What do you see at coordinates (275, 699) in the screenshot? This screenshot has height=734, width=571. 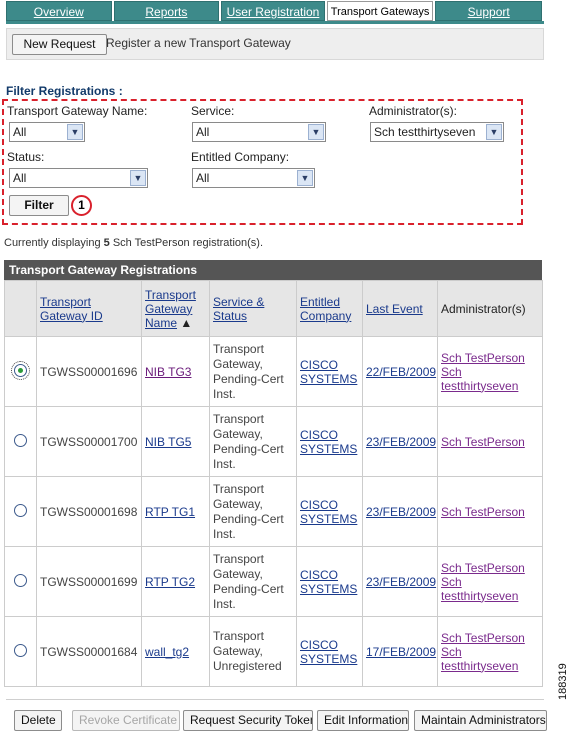 I see `divider` at bounding box center [275, 699].